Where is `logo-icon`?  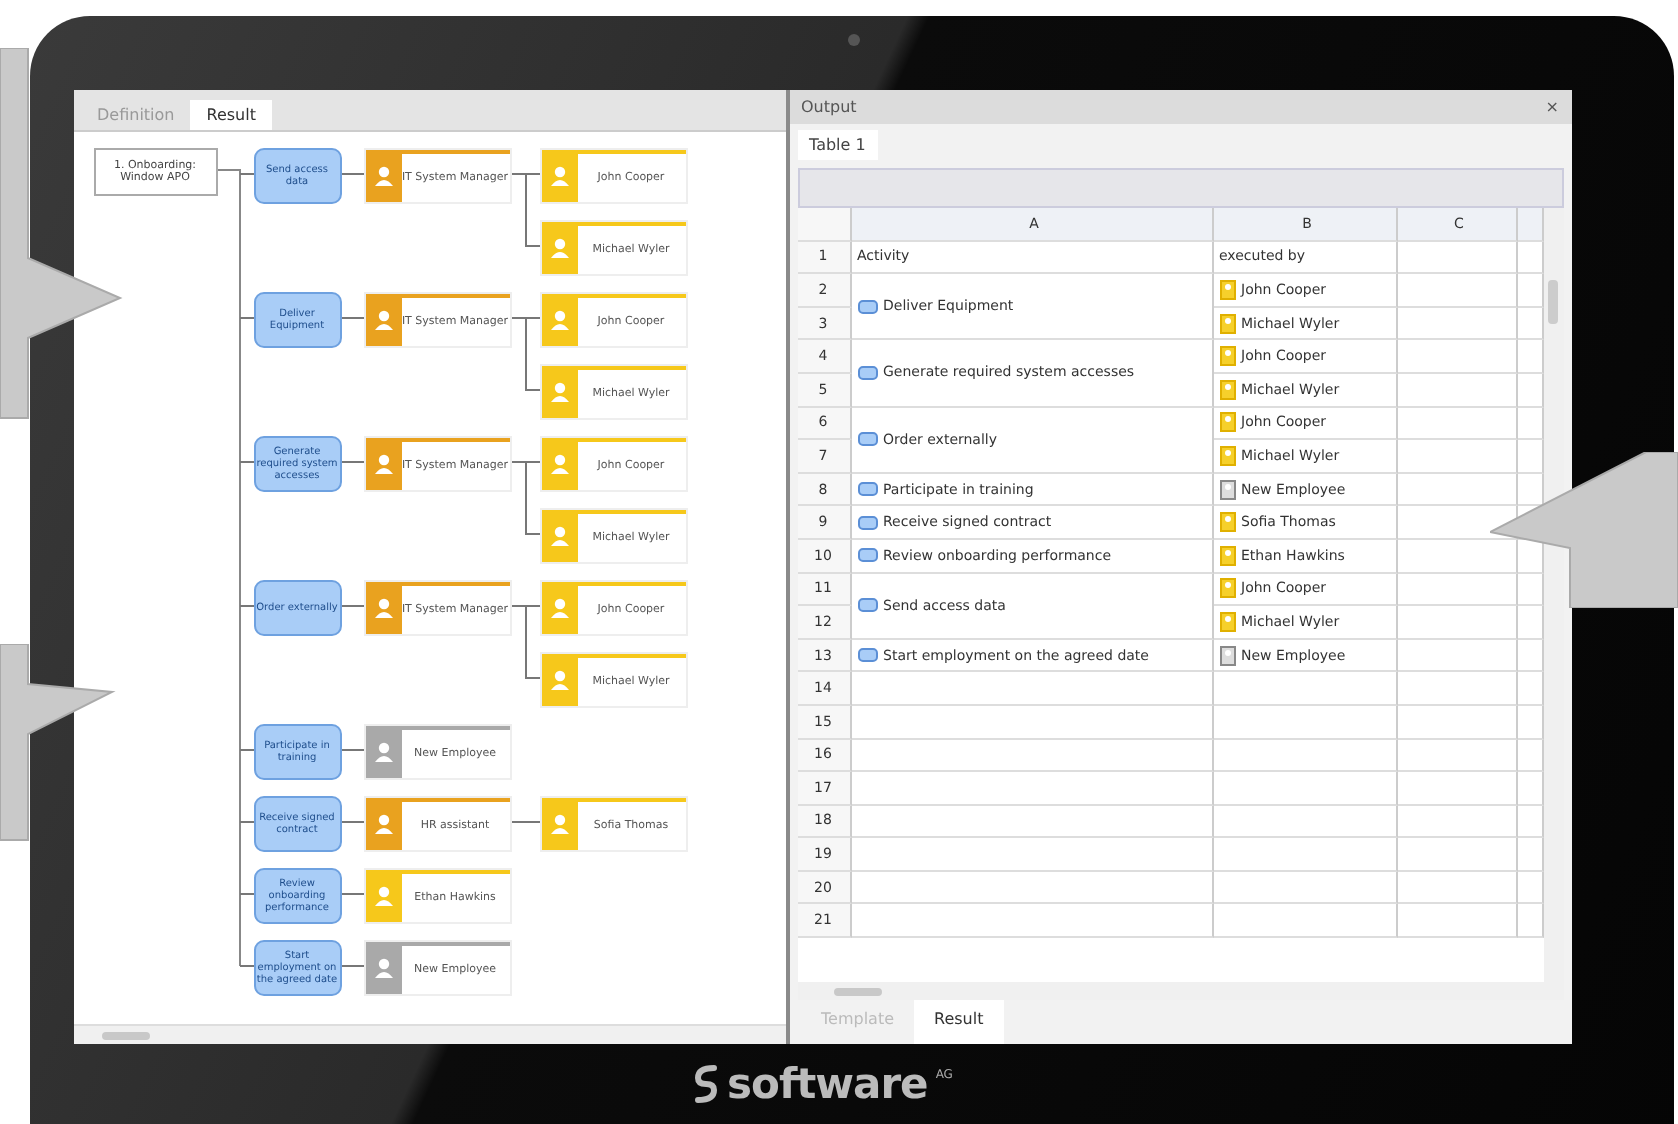
logo-icon is located at coordinates (705, 1084).